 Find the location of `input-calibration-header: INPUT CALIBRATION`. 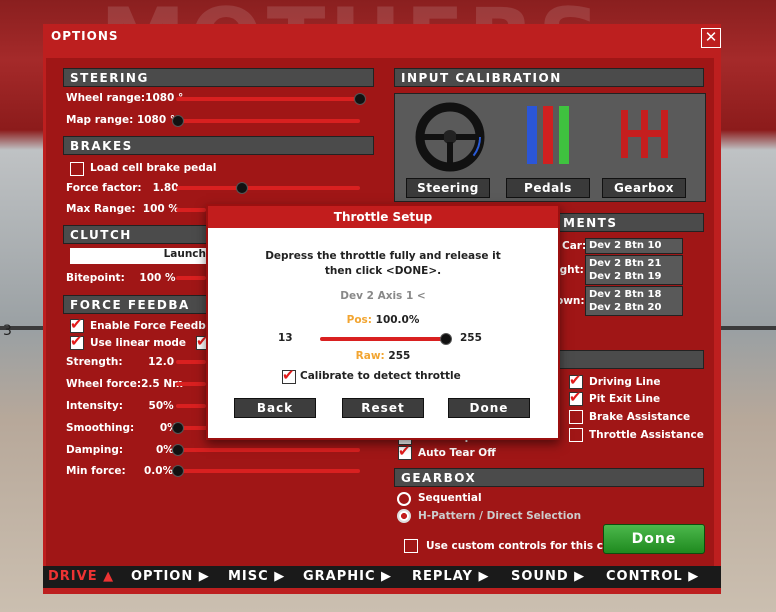

input-calibration-header: INPUT CALIBRATION is located at coordinates (549, 77).